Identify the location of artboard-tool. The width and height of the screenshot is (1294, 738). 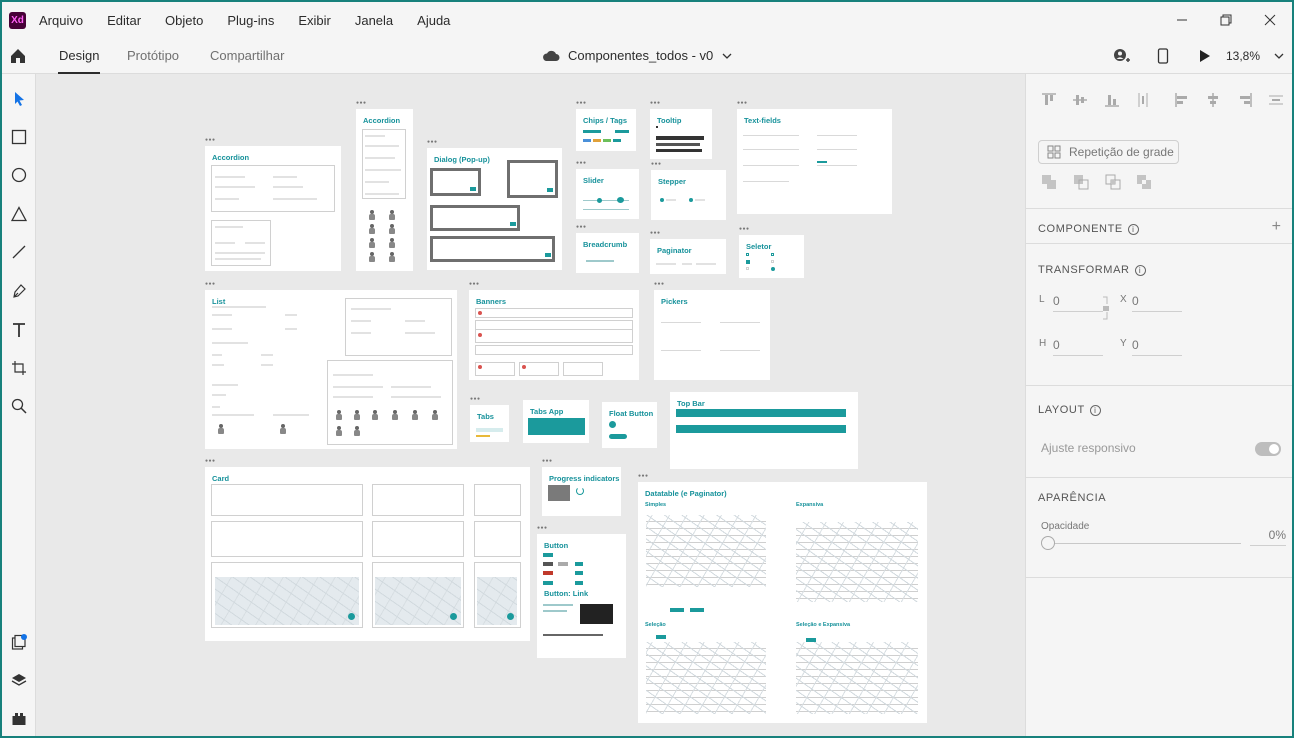
(19, 368).